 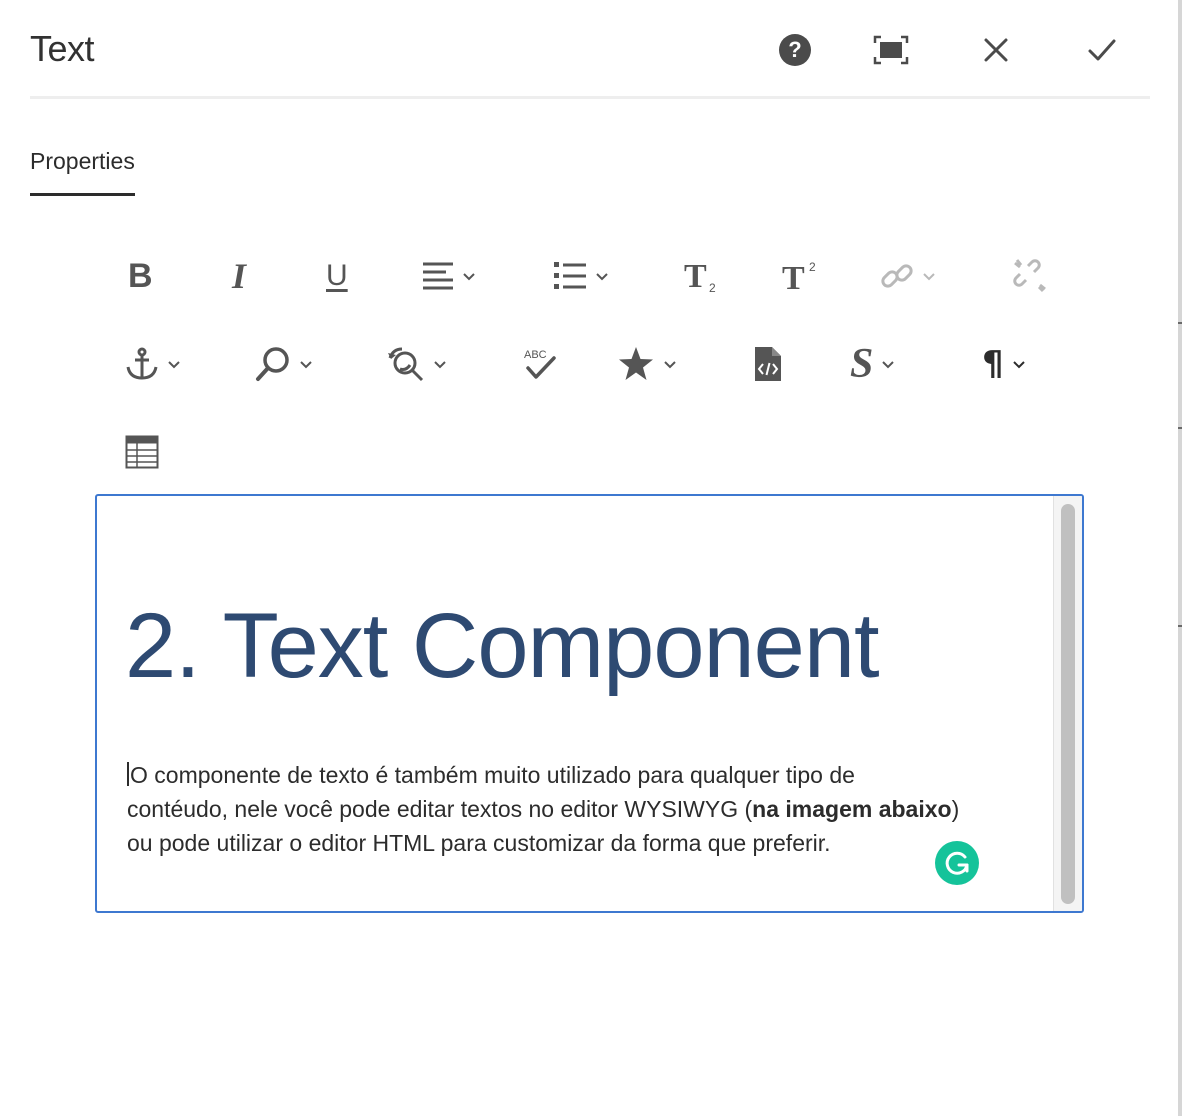 I want to click on underline-button: U, so click(x=337, y=276).